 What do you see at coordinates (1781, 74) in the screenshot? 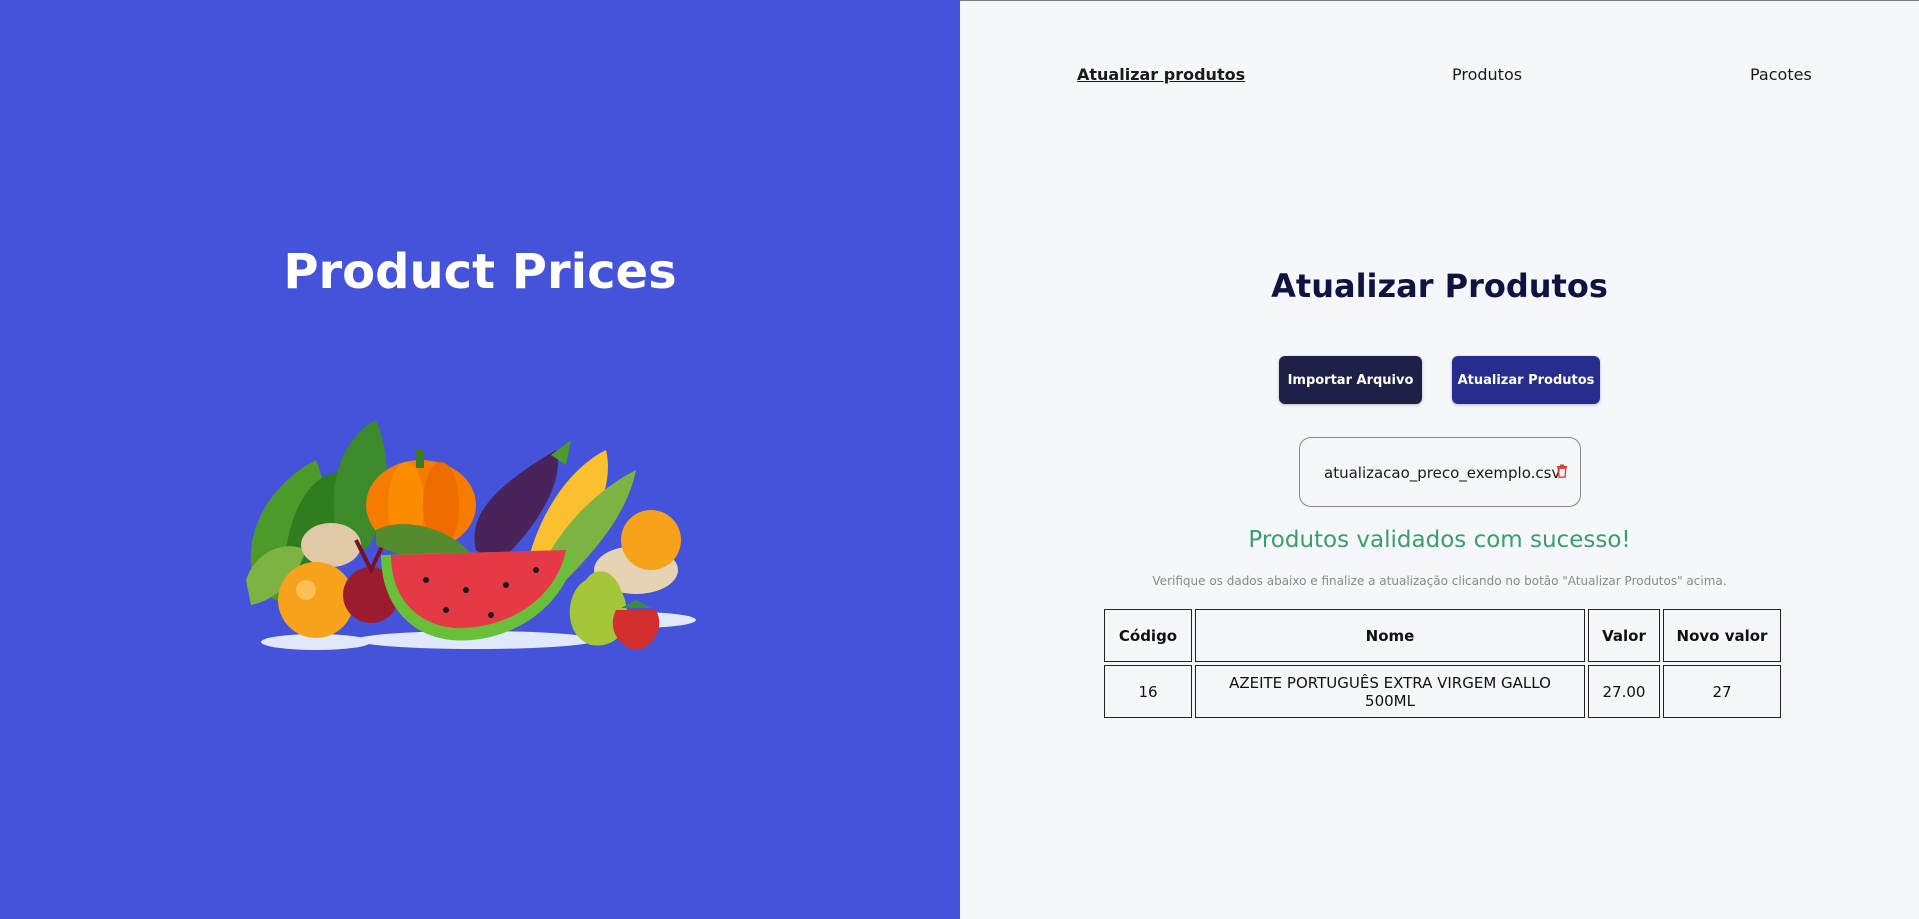
I see `nav-pacotes: Pacotes` at bounding box center [1781, 74].